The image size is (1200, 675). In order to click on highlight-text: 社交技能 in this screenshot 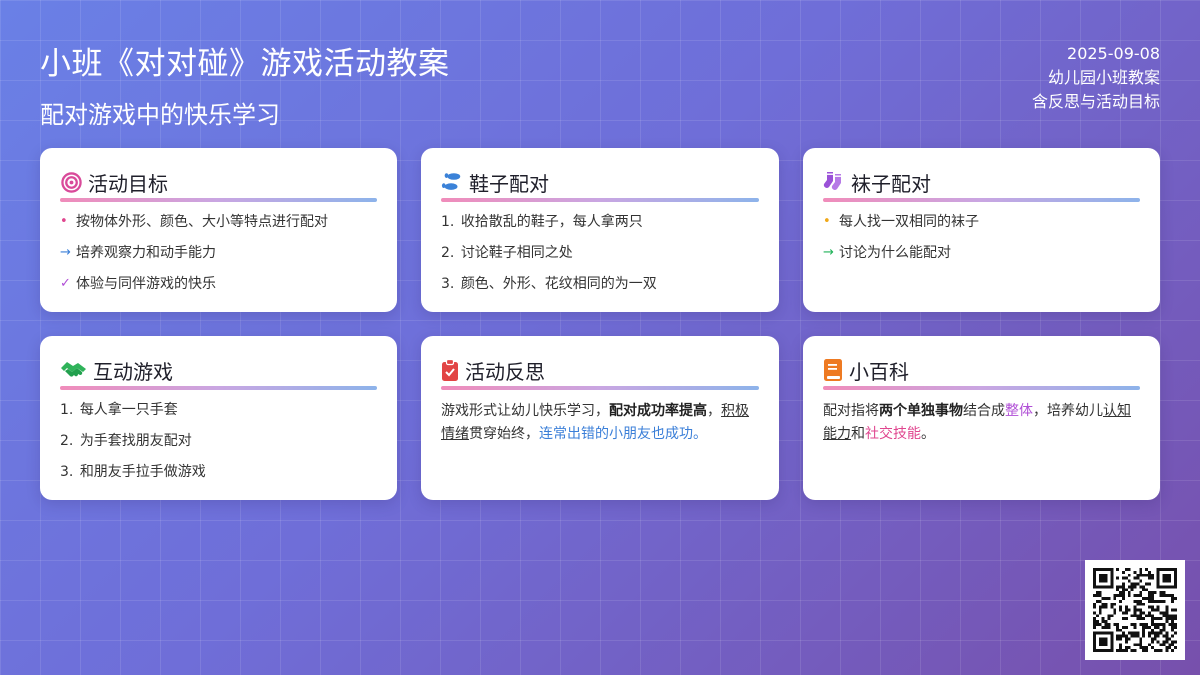, I will do `click(893, 434)`.